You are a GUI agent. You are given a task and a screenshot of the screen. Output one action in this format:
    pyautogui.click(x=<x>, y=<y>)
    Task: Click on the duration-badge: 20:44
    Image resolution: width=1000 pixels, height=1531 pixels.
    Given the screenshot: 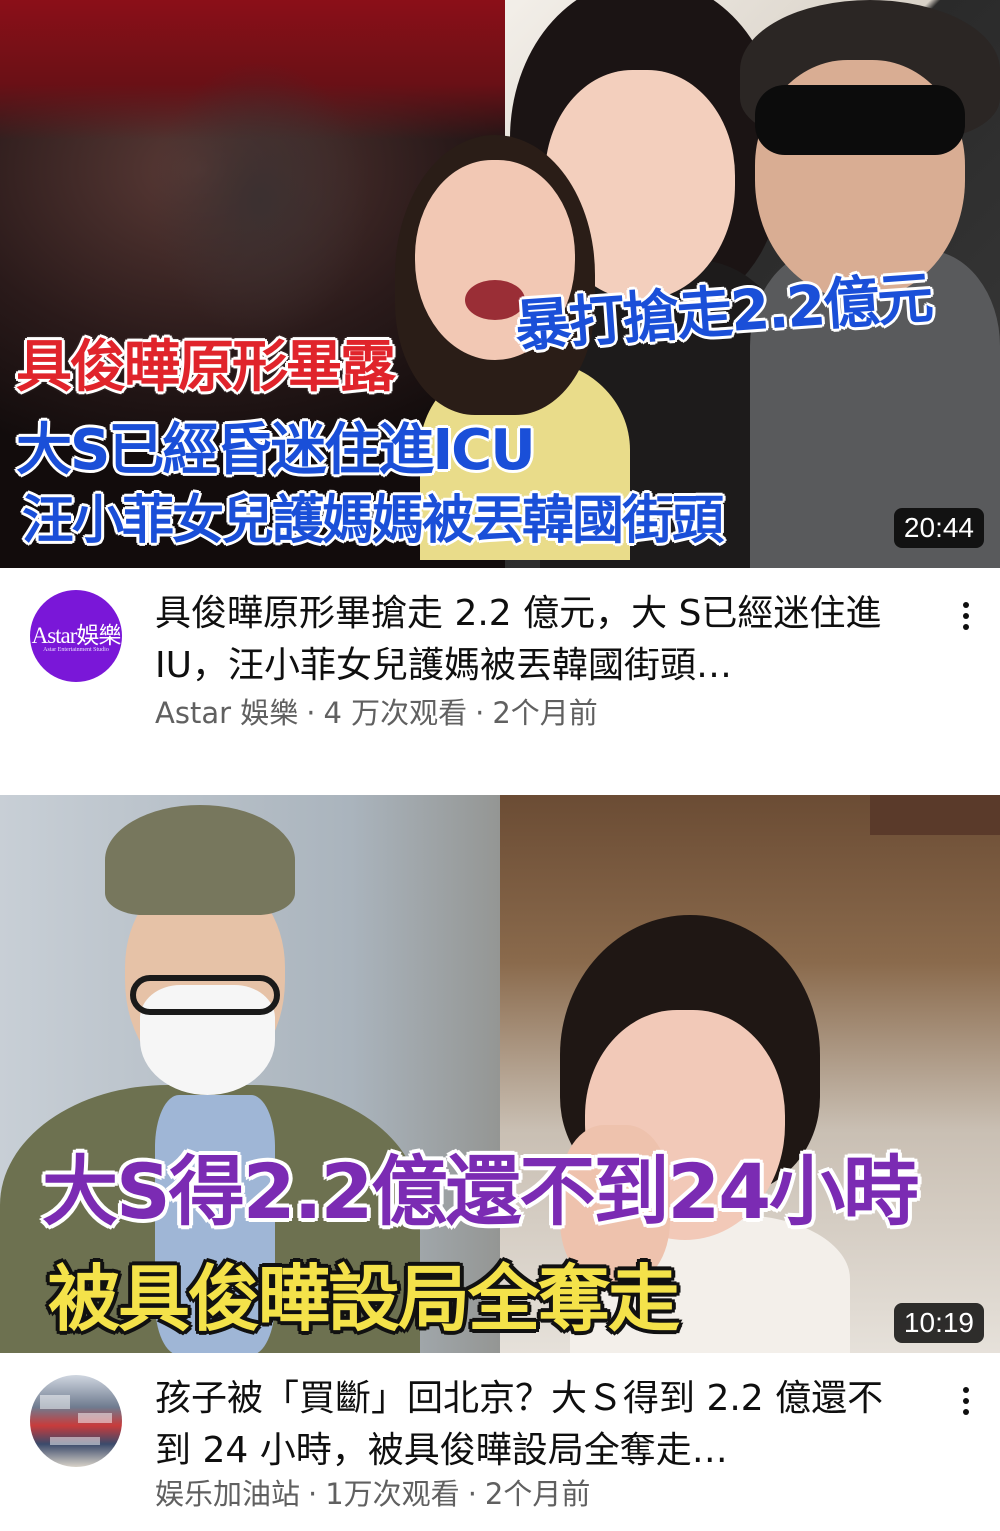 What is the action you would take?
    pyautogui.click(x=938, y=528)
    